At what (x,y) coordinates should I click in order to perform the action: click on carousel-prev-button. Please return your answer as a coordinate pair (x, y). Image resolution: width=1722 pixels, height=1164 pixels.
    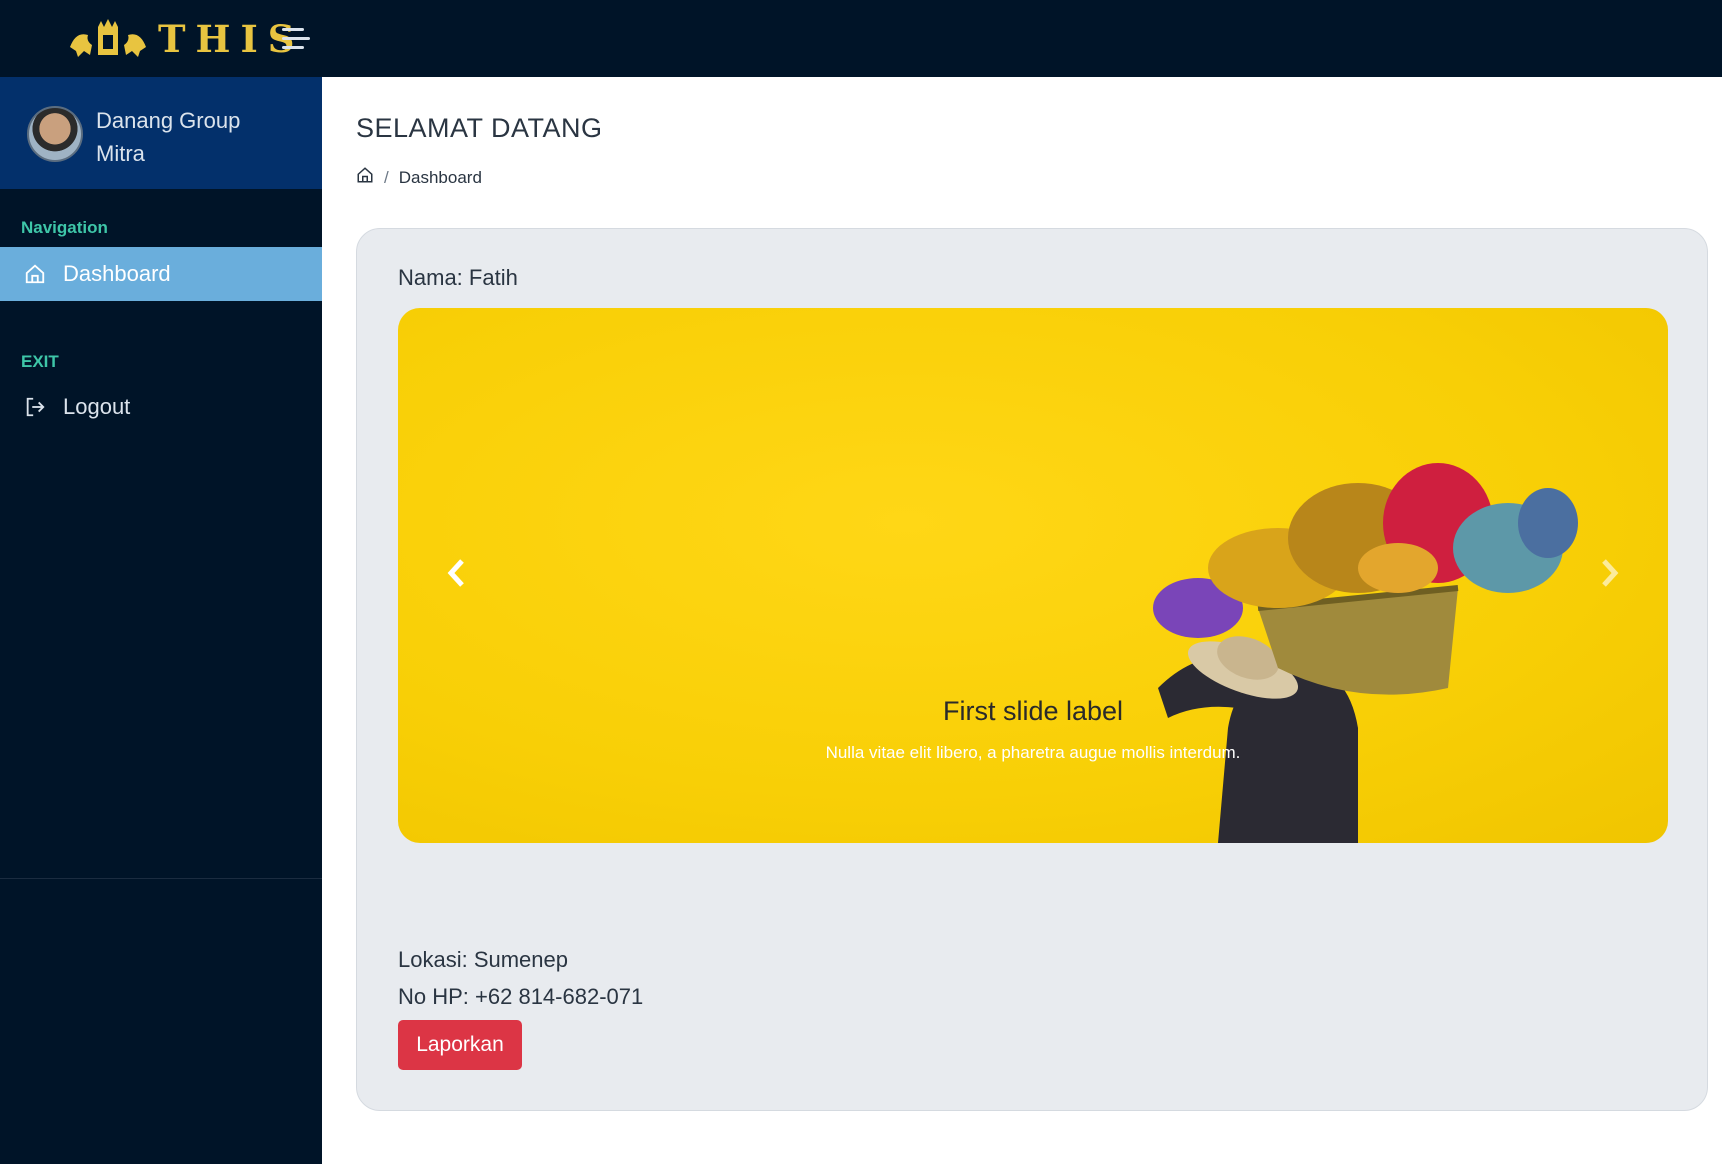
    Looking at the image, I should click on (456, 573).